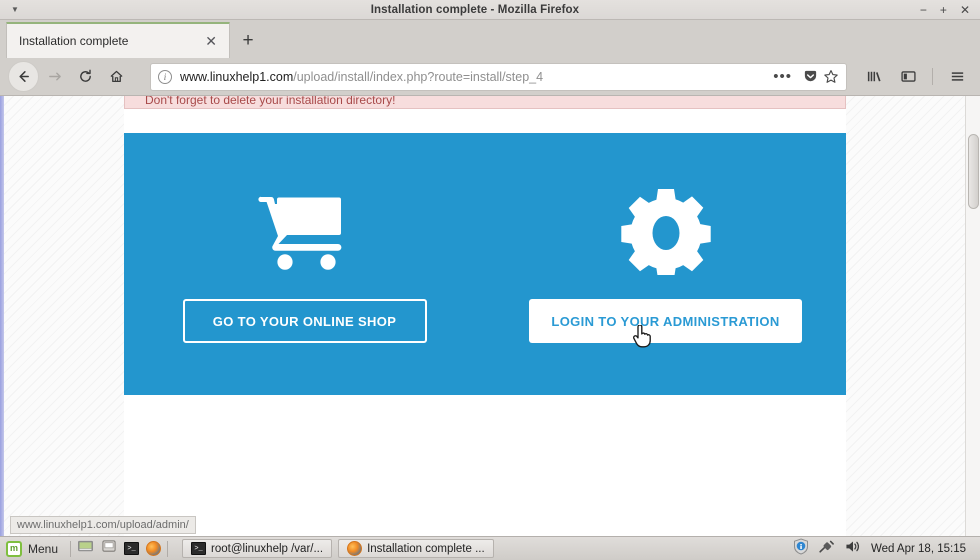 This screenshot has width=980, height=560. I want to click on toolbar-right-group, so click(915, 77).